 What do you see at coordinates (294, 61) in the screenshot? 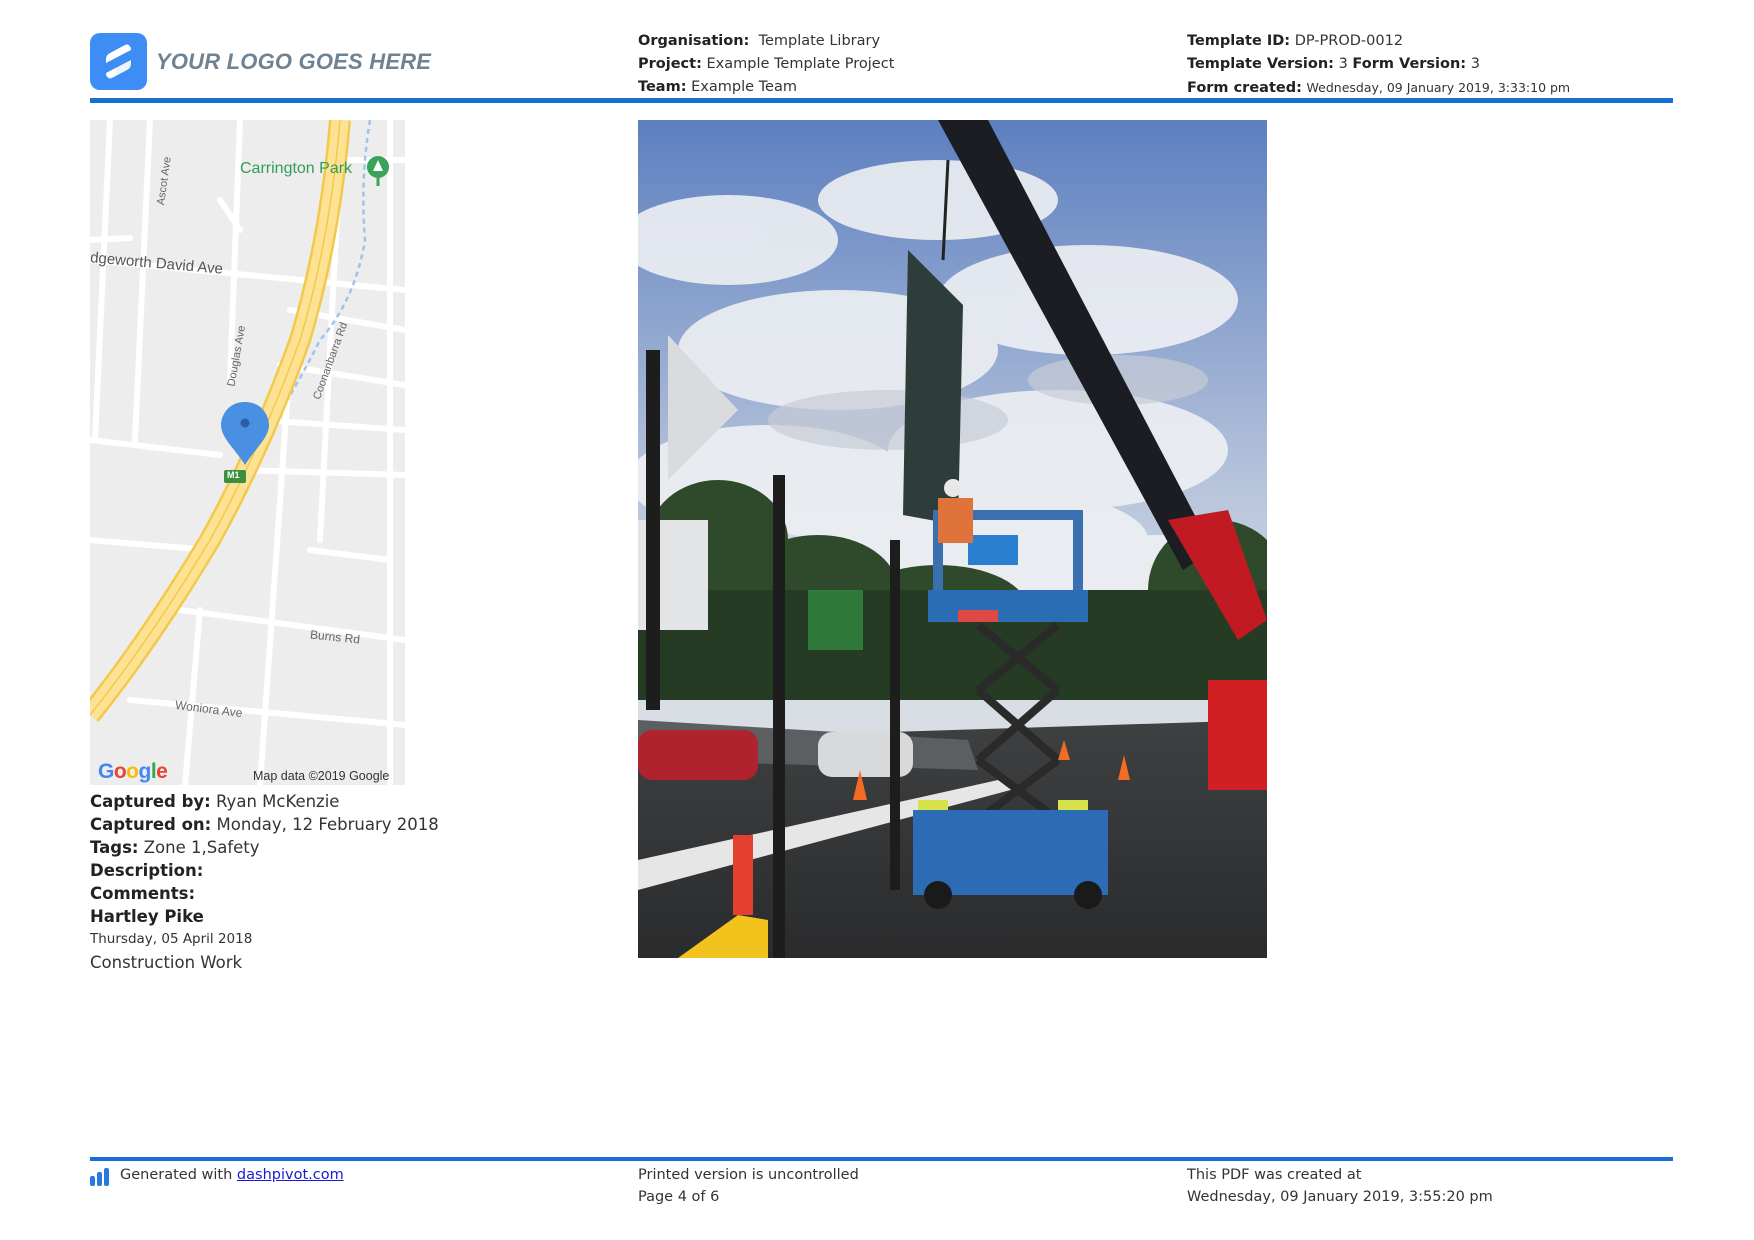
I see `logo-text: YOUR LOGO GOES HERE` at bounding box center [294, 61].